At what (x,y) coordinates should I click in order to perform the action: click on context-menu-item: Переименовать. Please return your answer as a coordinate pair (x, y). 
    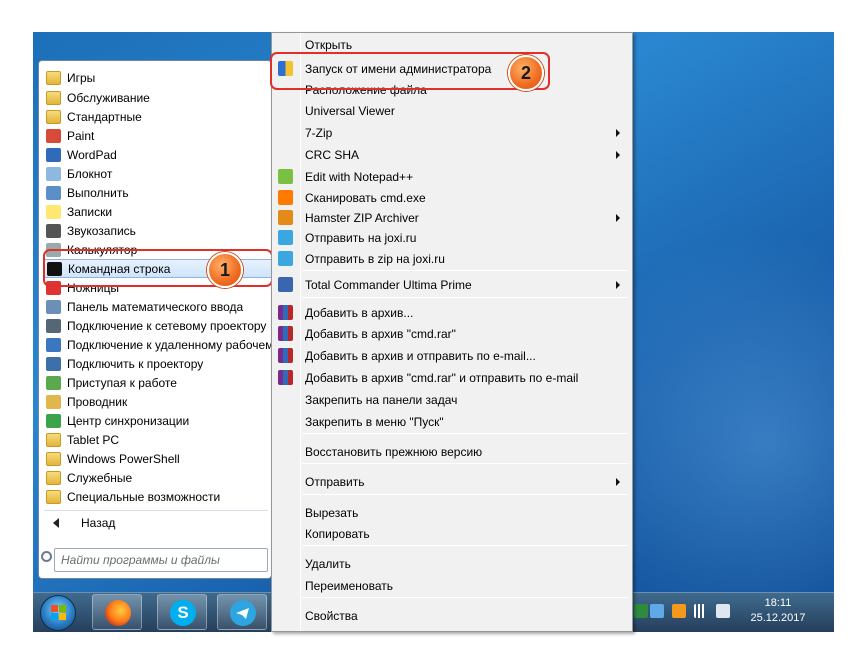
    Looking at the image, I should click on (452, 585).